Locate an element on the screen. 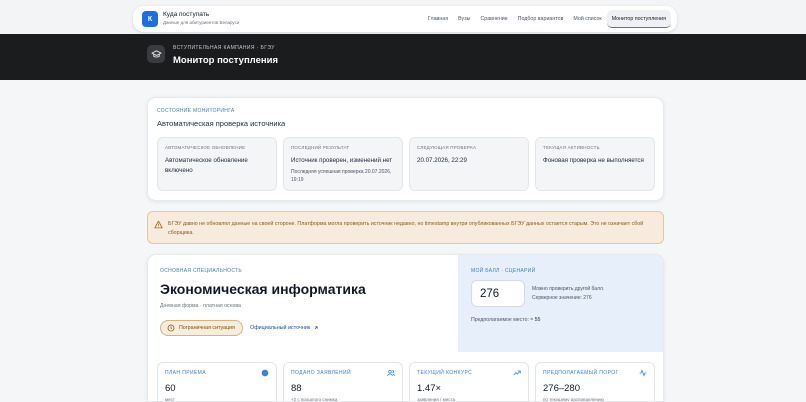  cell-label: ПОСЛЕДНИЙ РЕЗУЛЬТАТ is located at coordinates (320, 147).